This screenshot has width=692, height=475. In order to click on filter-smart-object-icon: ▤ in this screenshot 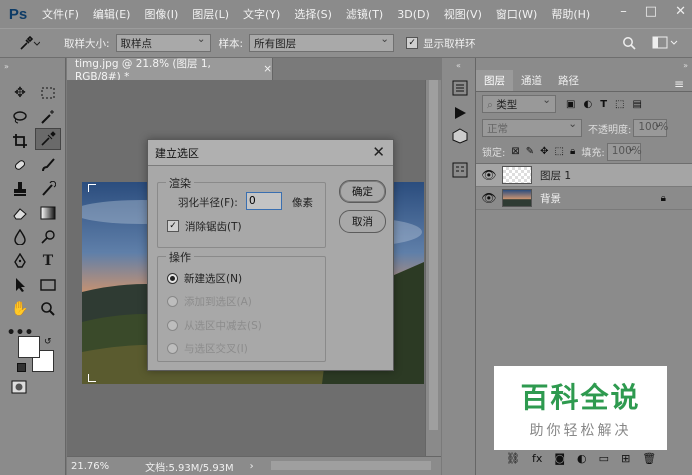, I will do `click(636, 104)`.